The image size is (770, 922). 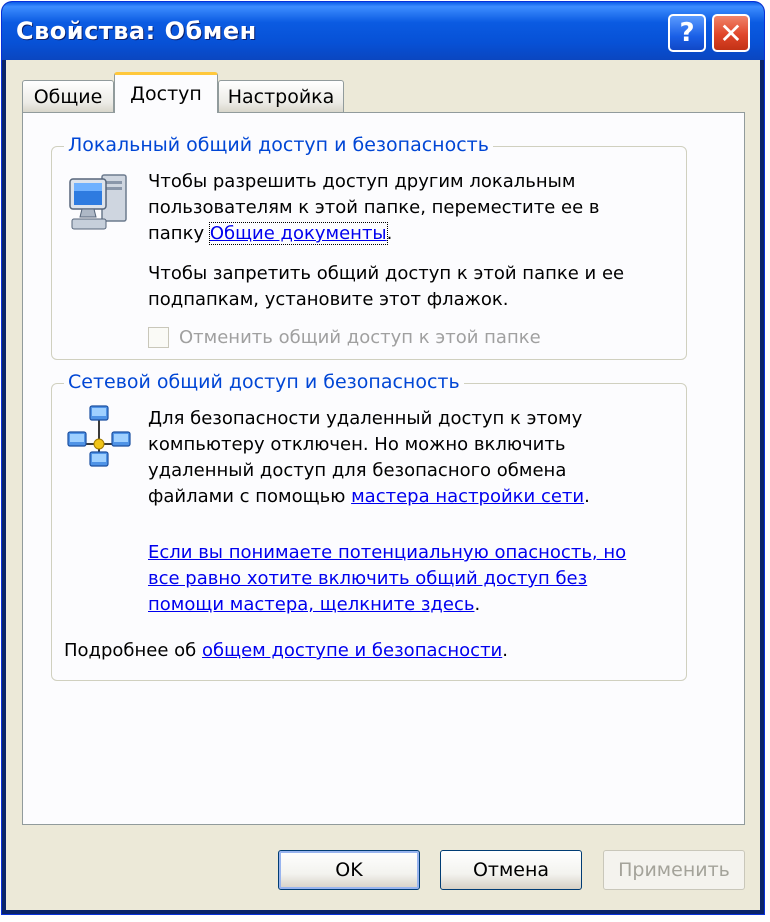 What do you see at coordinates (99, 436) in the screenshot?
I see `network-icon` at bounding box center [99, 436].